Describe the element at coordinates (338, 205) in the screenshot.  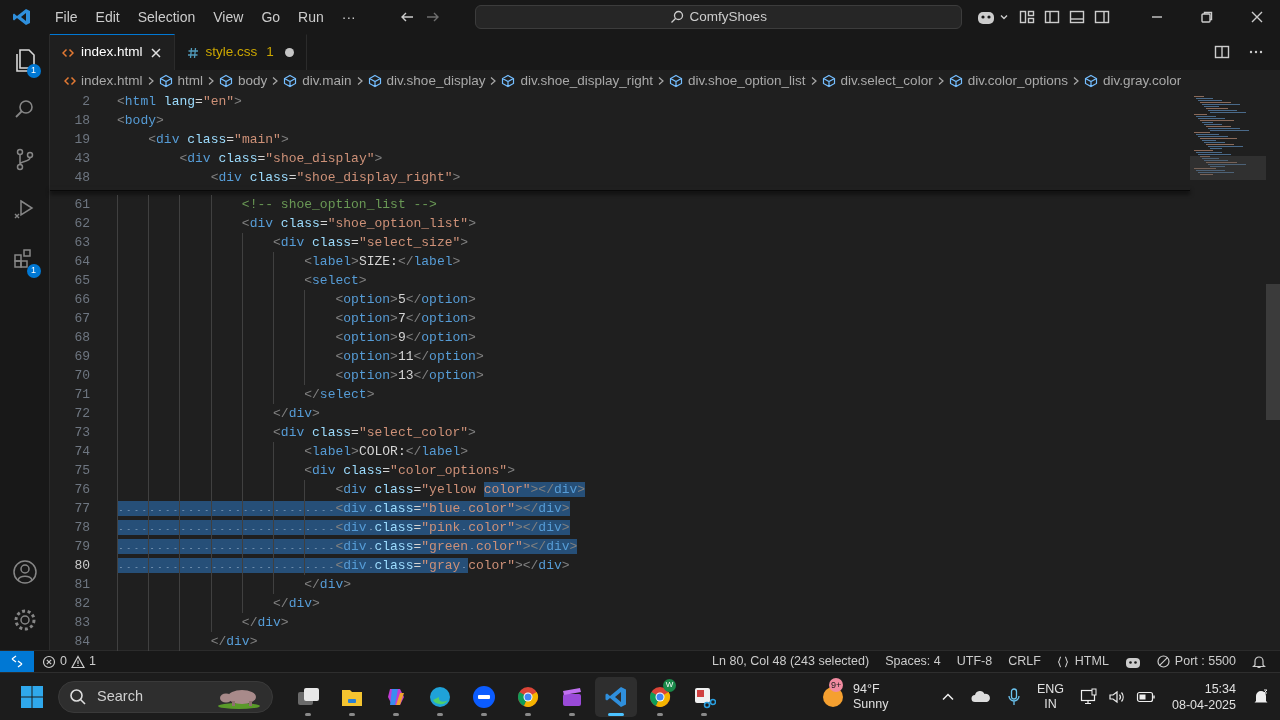
I see `code-line: <!-- shoe_option_list -->` at that location.